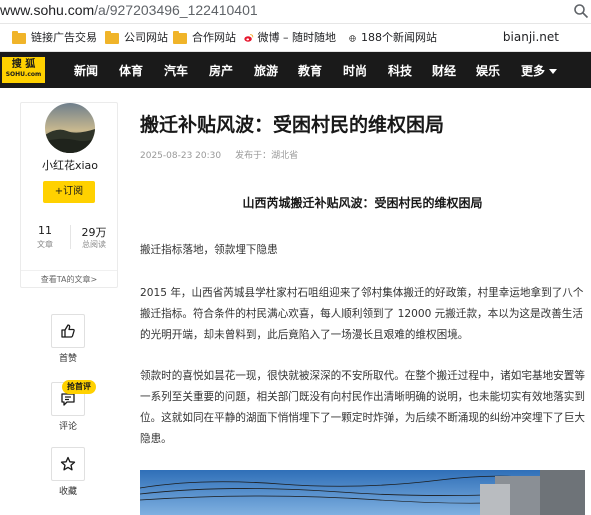 This screenshot has height=515, width=591. Describe the element at coordinates (221, 70) in the screenshot. I see `nav-realestate: 房产` at that location.